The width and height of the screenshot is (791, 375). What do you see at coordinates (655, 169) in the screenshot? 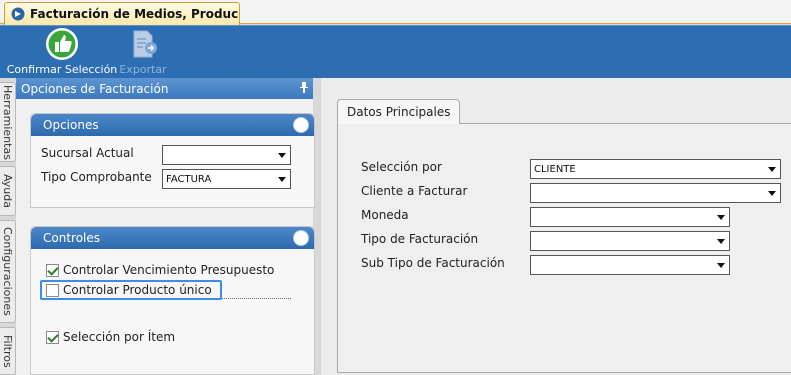
I see `seleccion-por-select: CLIENTE` at bounding box center [655, 169].